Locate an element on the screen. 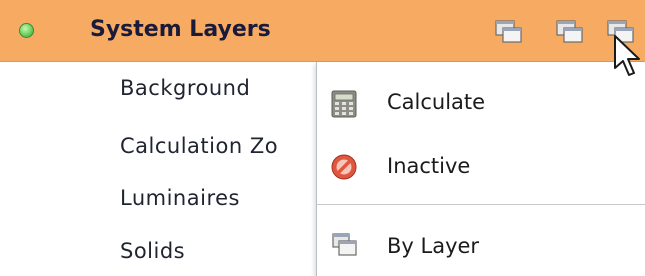 The width and height of the screenshot is (645, 276). menu-item-calculate: Calculate is located at coordinates (481, 102).